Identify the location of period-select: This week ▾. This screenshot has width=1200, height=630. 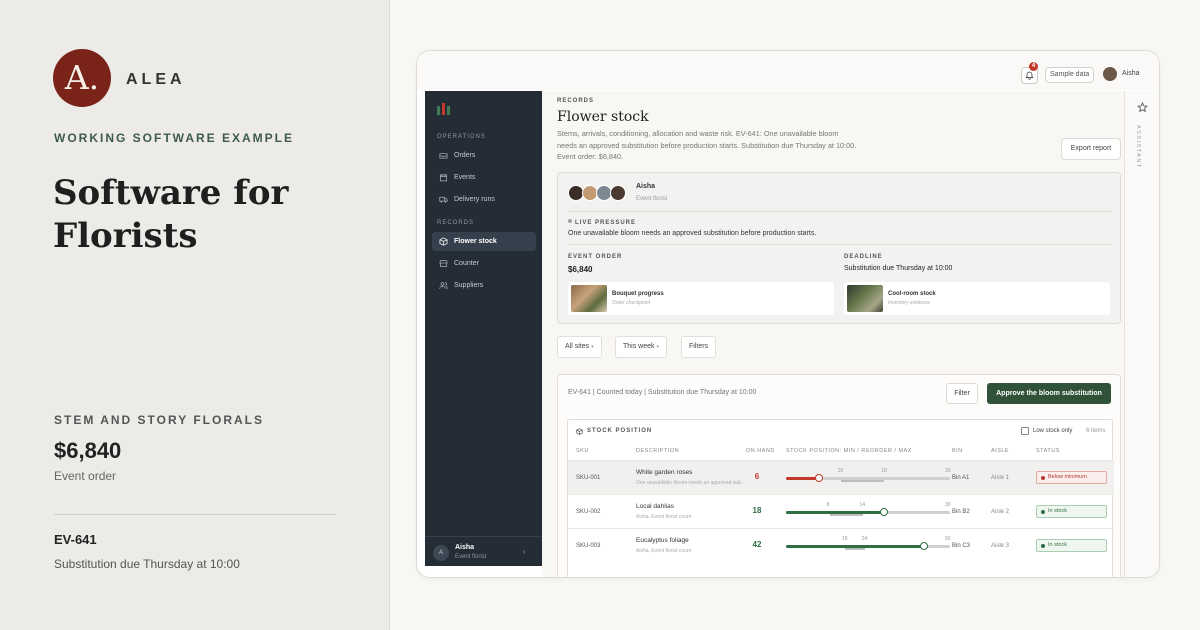
(641, 347).